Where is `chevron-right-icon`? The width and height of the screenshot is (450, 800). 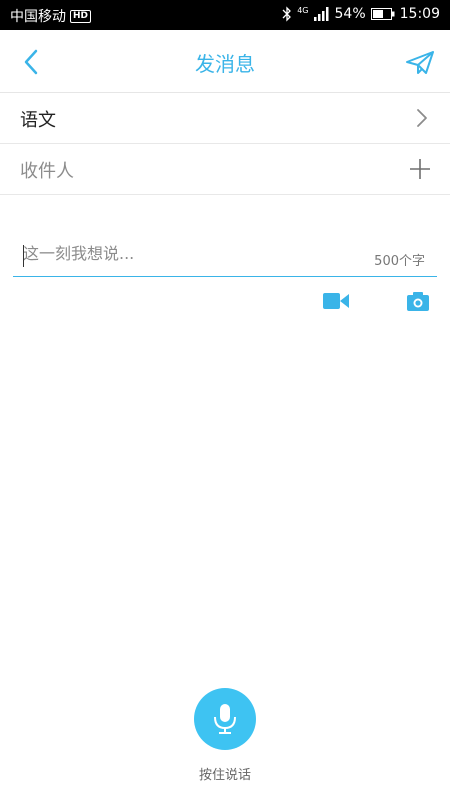
chevron-right-icon is located at coordinates (422, 118).